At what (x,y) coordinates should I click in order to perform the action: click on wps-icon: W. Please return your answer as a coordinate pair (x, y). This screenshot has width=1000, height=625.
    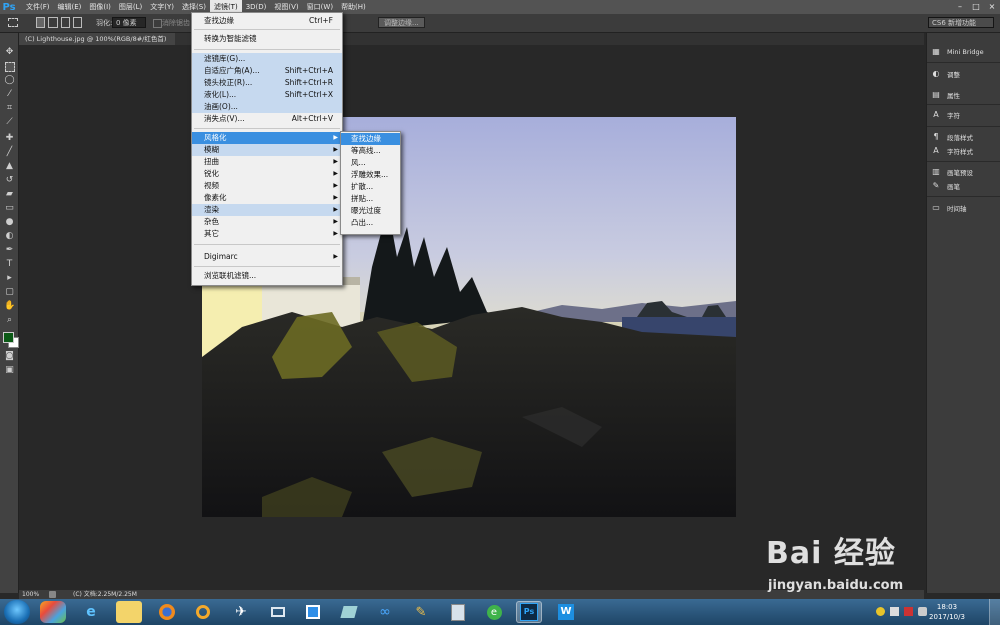
    Looking at the image, I should click on (566, 612).